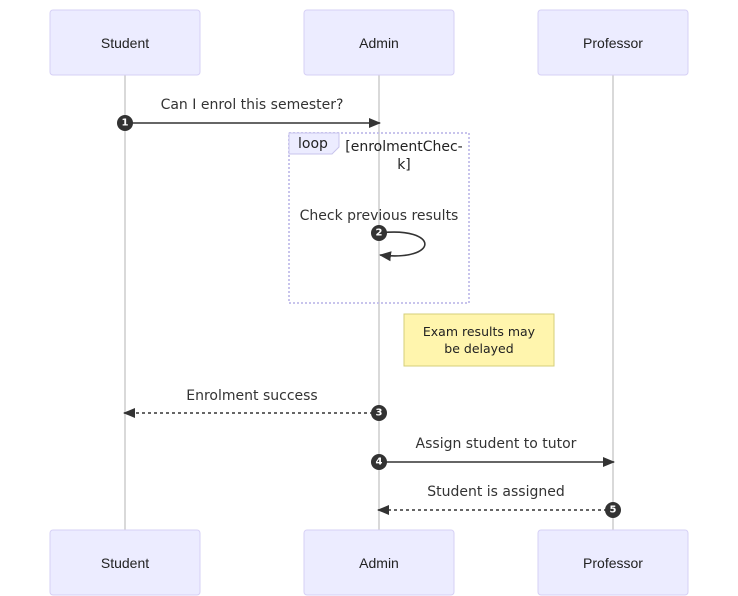 The image size is (738, 596). What do you see at coordinates (379, 233) in the screenshot?
I see `sequence-number: 2` at bounding box center [379, 233].